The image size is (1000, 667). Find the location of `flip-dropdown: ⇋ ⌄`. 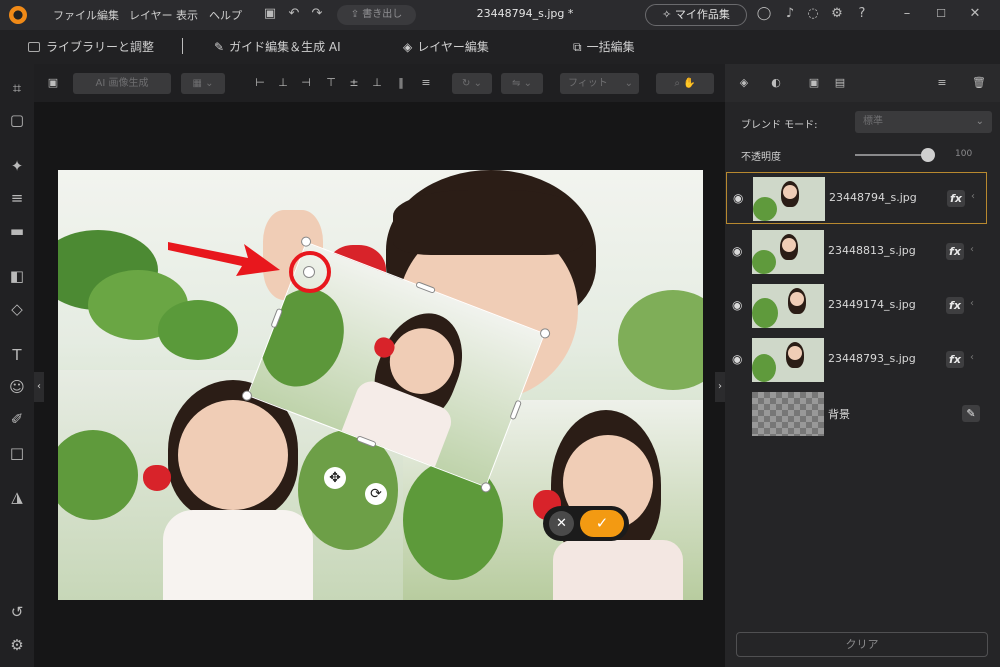

flip-dropdown: ⇋ ⌄ is located at coordinates (522, 83).